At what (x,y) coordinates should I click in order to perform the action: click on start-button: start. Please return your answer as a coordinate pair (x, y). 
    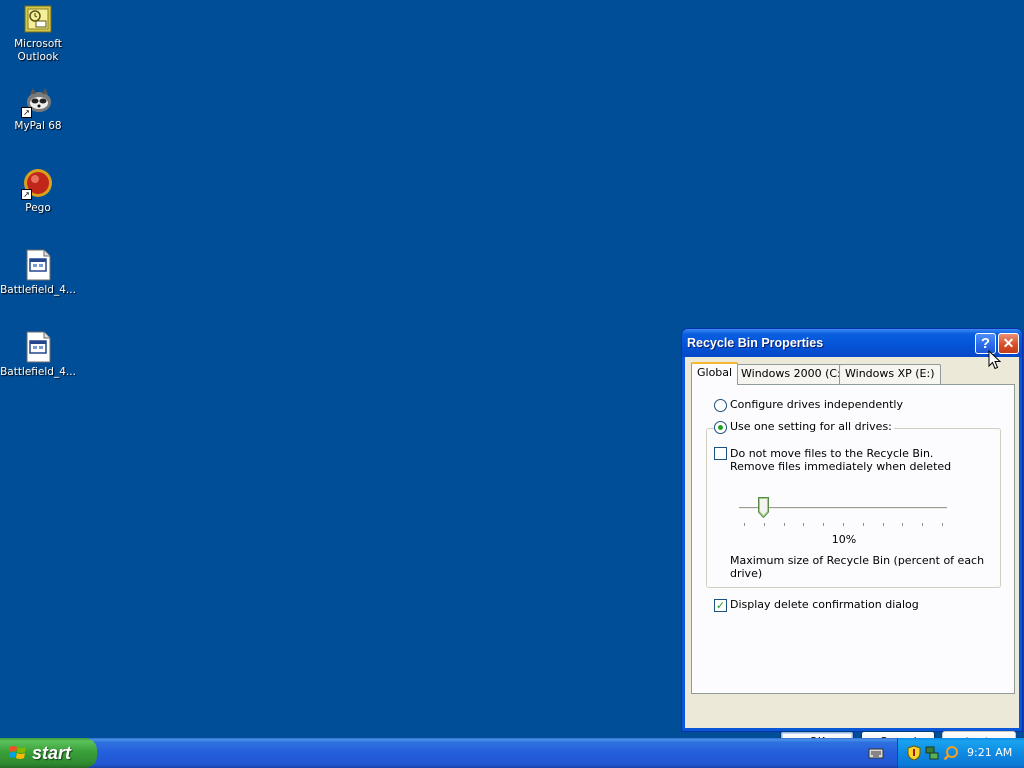
    Looking at the image, I should click on (48, 753).